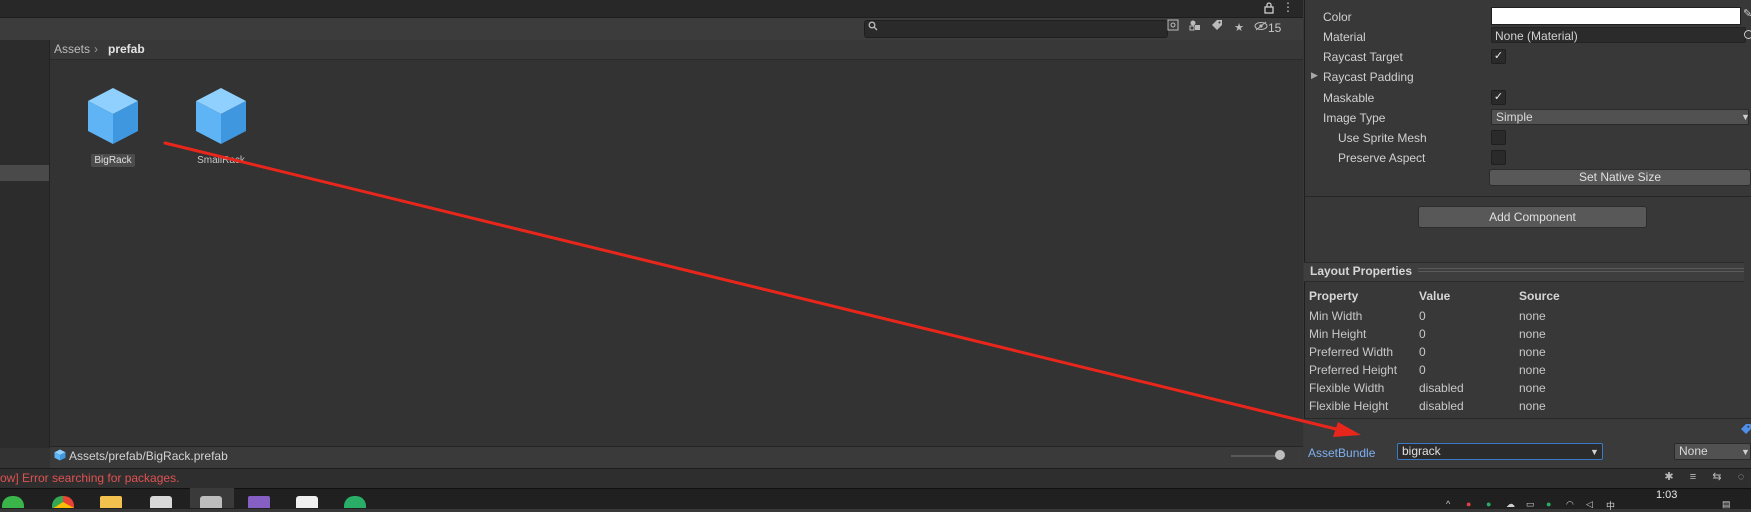 This screenshot has height=512, width=1751. Describe the element at coordinates (1173, 28) in the screenshot. I see `scene-search-icon` at that location.